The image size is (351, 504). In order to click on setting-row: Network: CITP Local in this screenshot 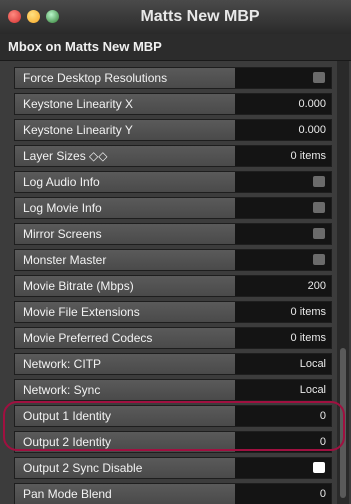, I will do `click(173, 364)`.